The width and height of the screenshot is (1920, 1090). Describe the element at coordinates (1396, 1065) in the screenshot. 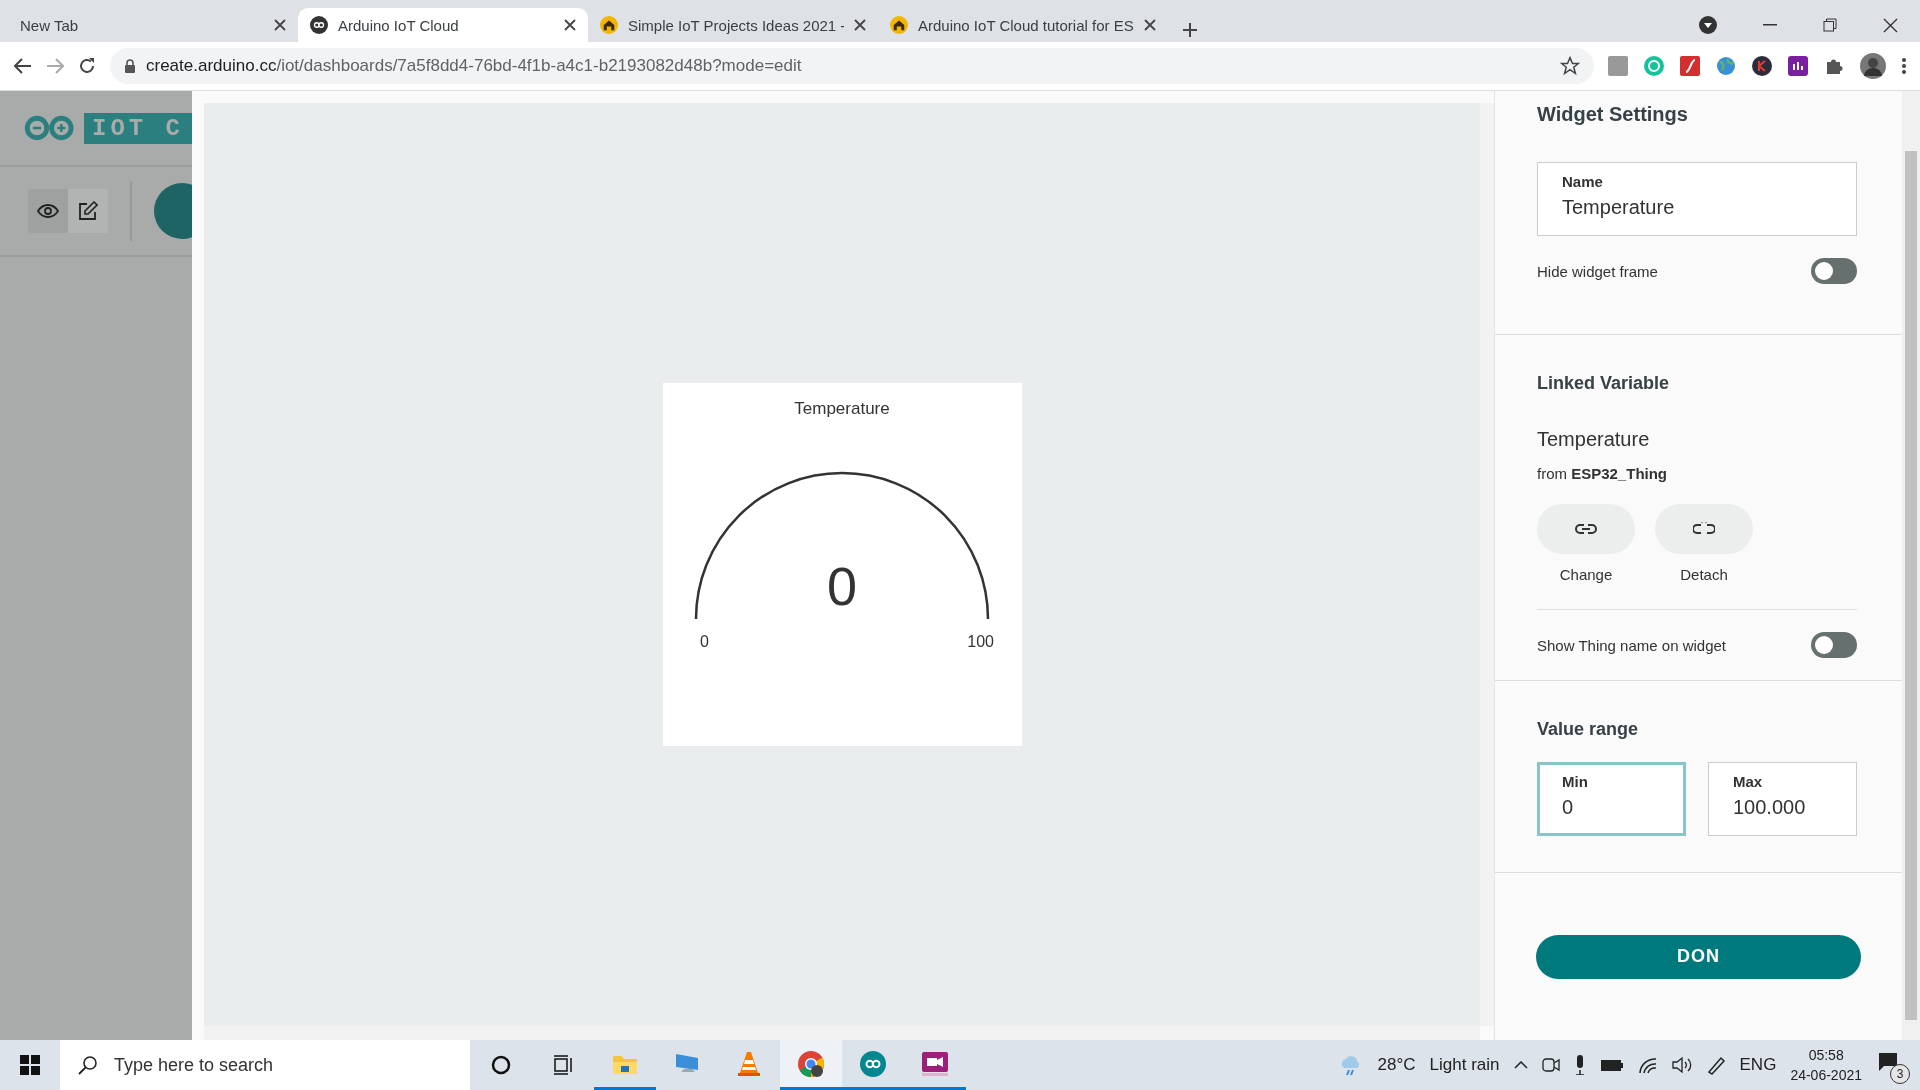

I see `temperature-text: 28°C` at that location.